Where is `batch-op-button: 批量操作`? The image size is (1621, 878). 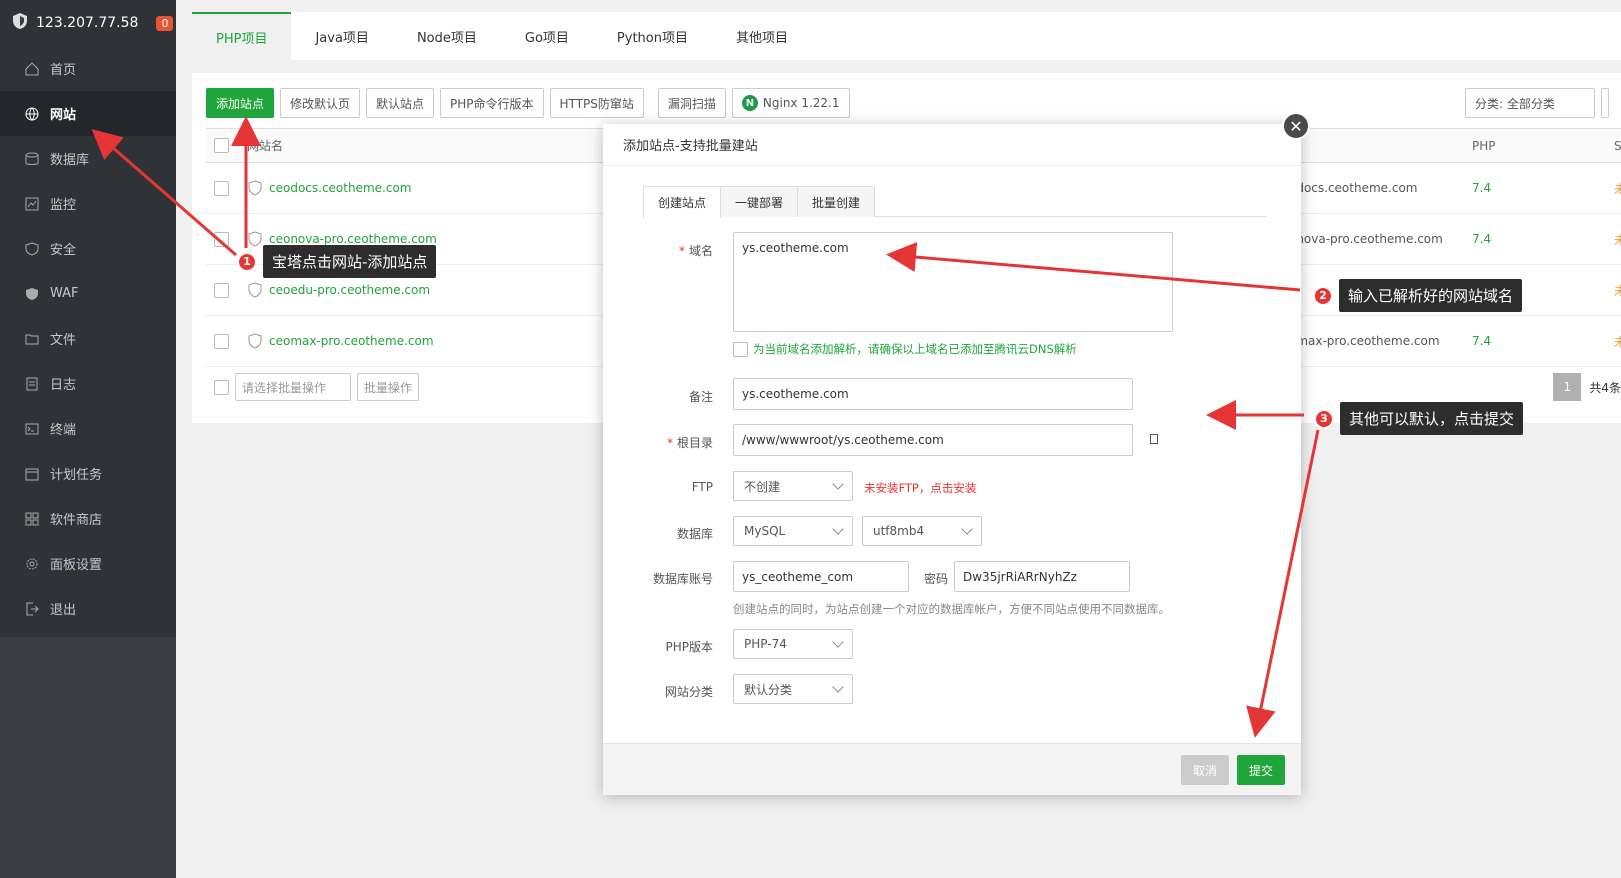
batch-op-button: 批量操作 is located at coordinates (388, 387).